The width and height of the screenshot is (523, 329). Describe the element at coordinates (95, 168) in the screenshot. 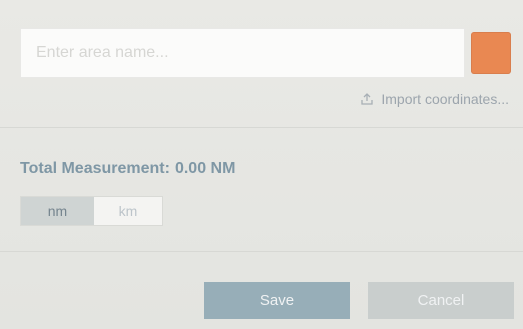

I see `total-measurement-label: Total Measurement:` at that location.